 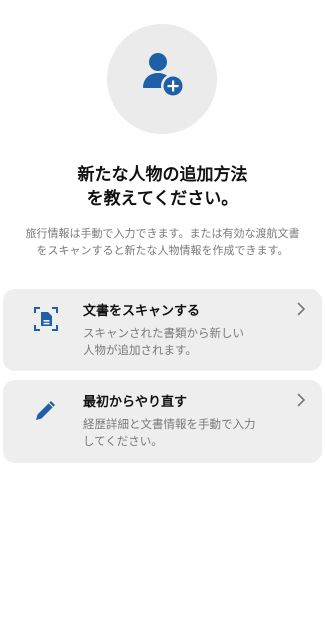 I want to click on add-person-icon, so click(x=164, y=75).